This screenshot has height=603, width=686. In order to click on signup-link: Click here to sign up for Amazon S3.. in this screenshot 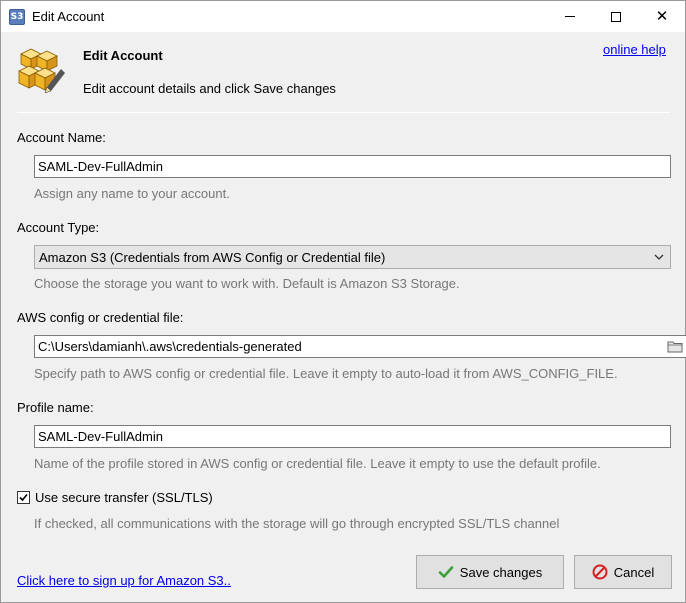, I will do `click(124, 580)`.